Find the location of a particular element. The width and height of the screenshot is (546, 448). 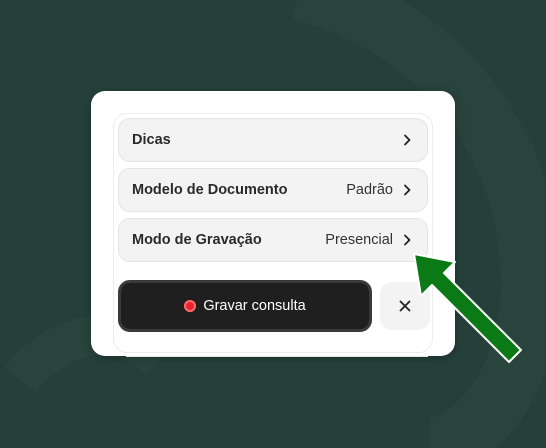

menu-item-value: Padrão is located at coordinates (369, 190).